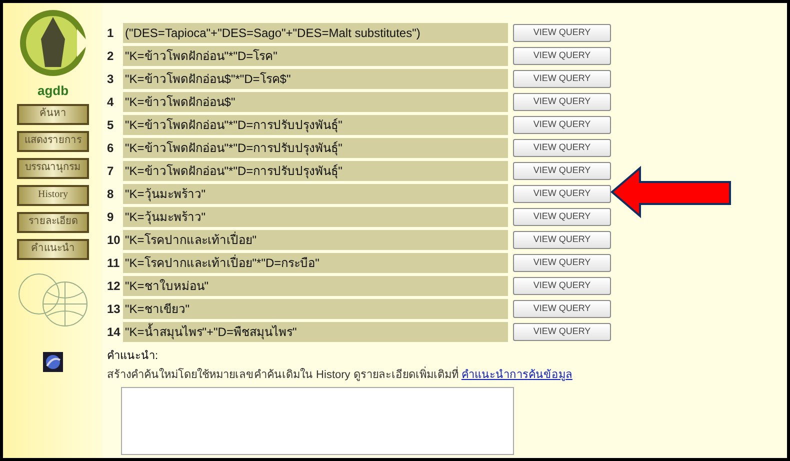  I want to click on sidebar-button: แสดงรายการ, so click(53, 141).